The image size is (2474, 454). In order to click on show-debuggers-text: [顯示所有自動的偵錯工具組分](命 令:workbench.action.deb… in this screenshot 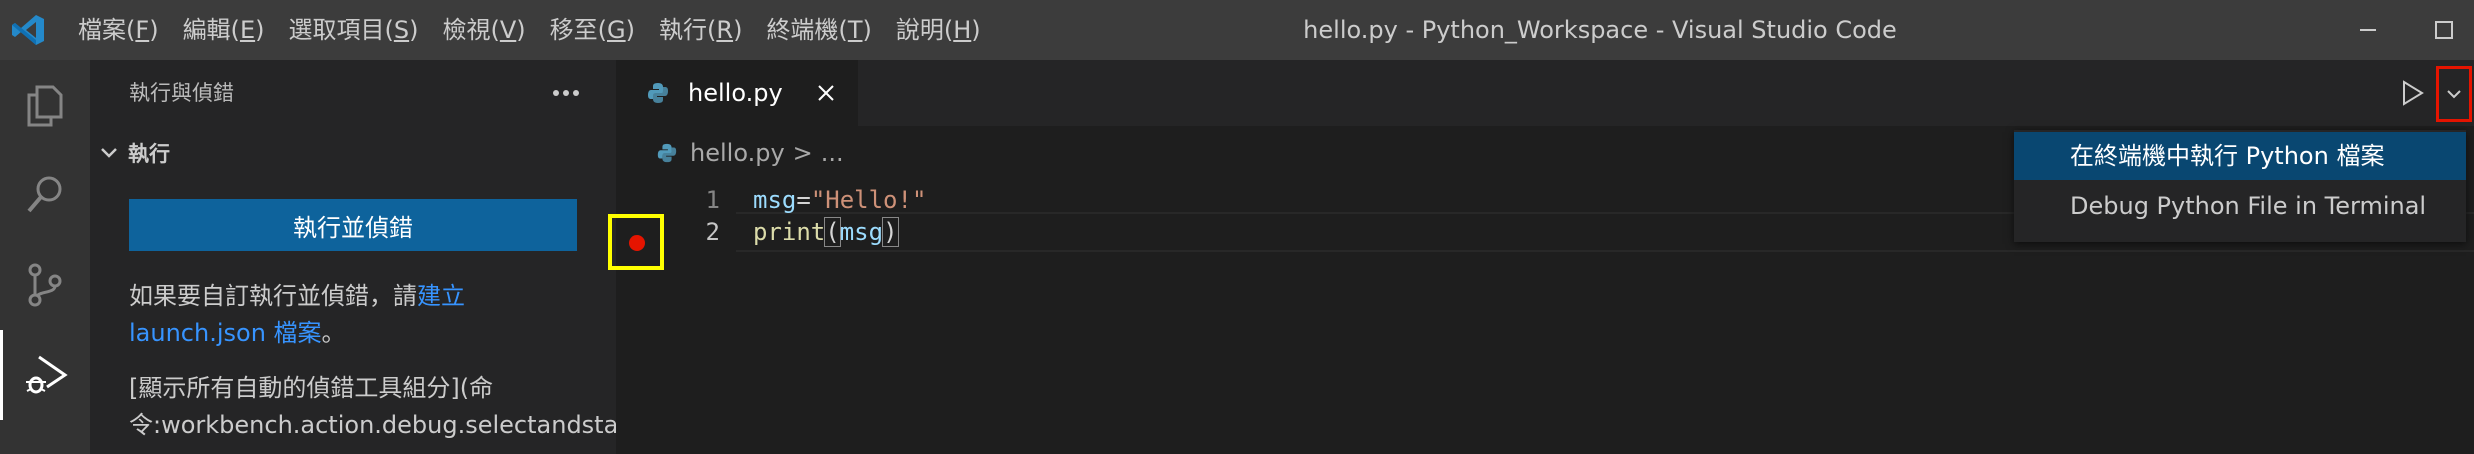, I will do `click(388, 406)`.